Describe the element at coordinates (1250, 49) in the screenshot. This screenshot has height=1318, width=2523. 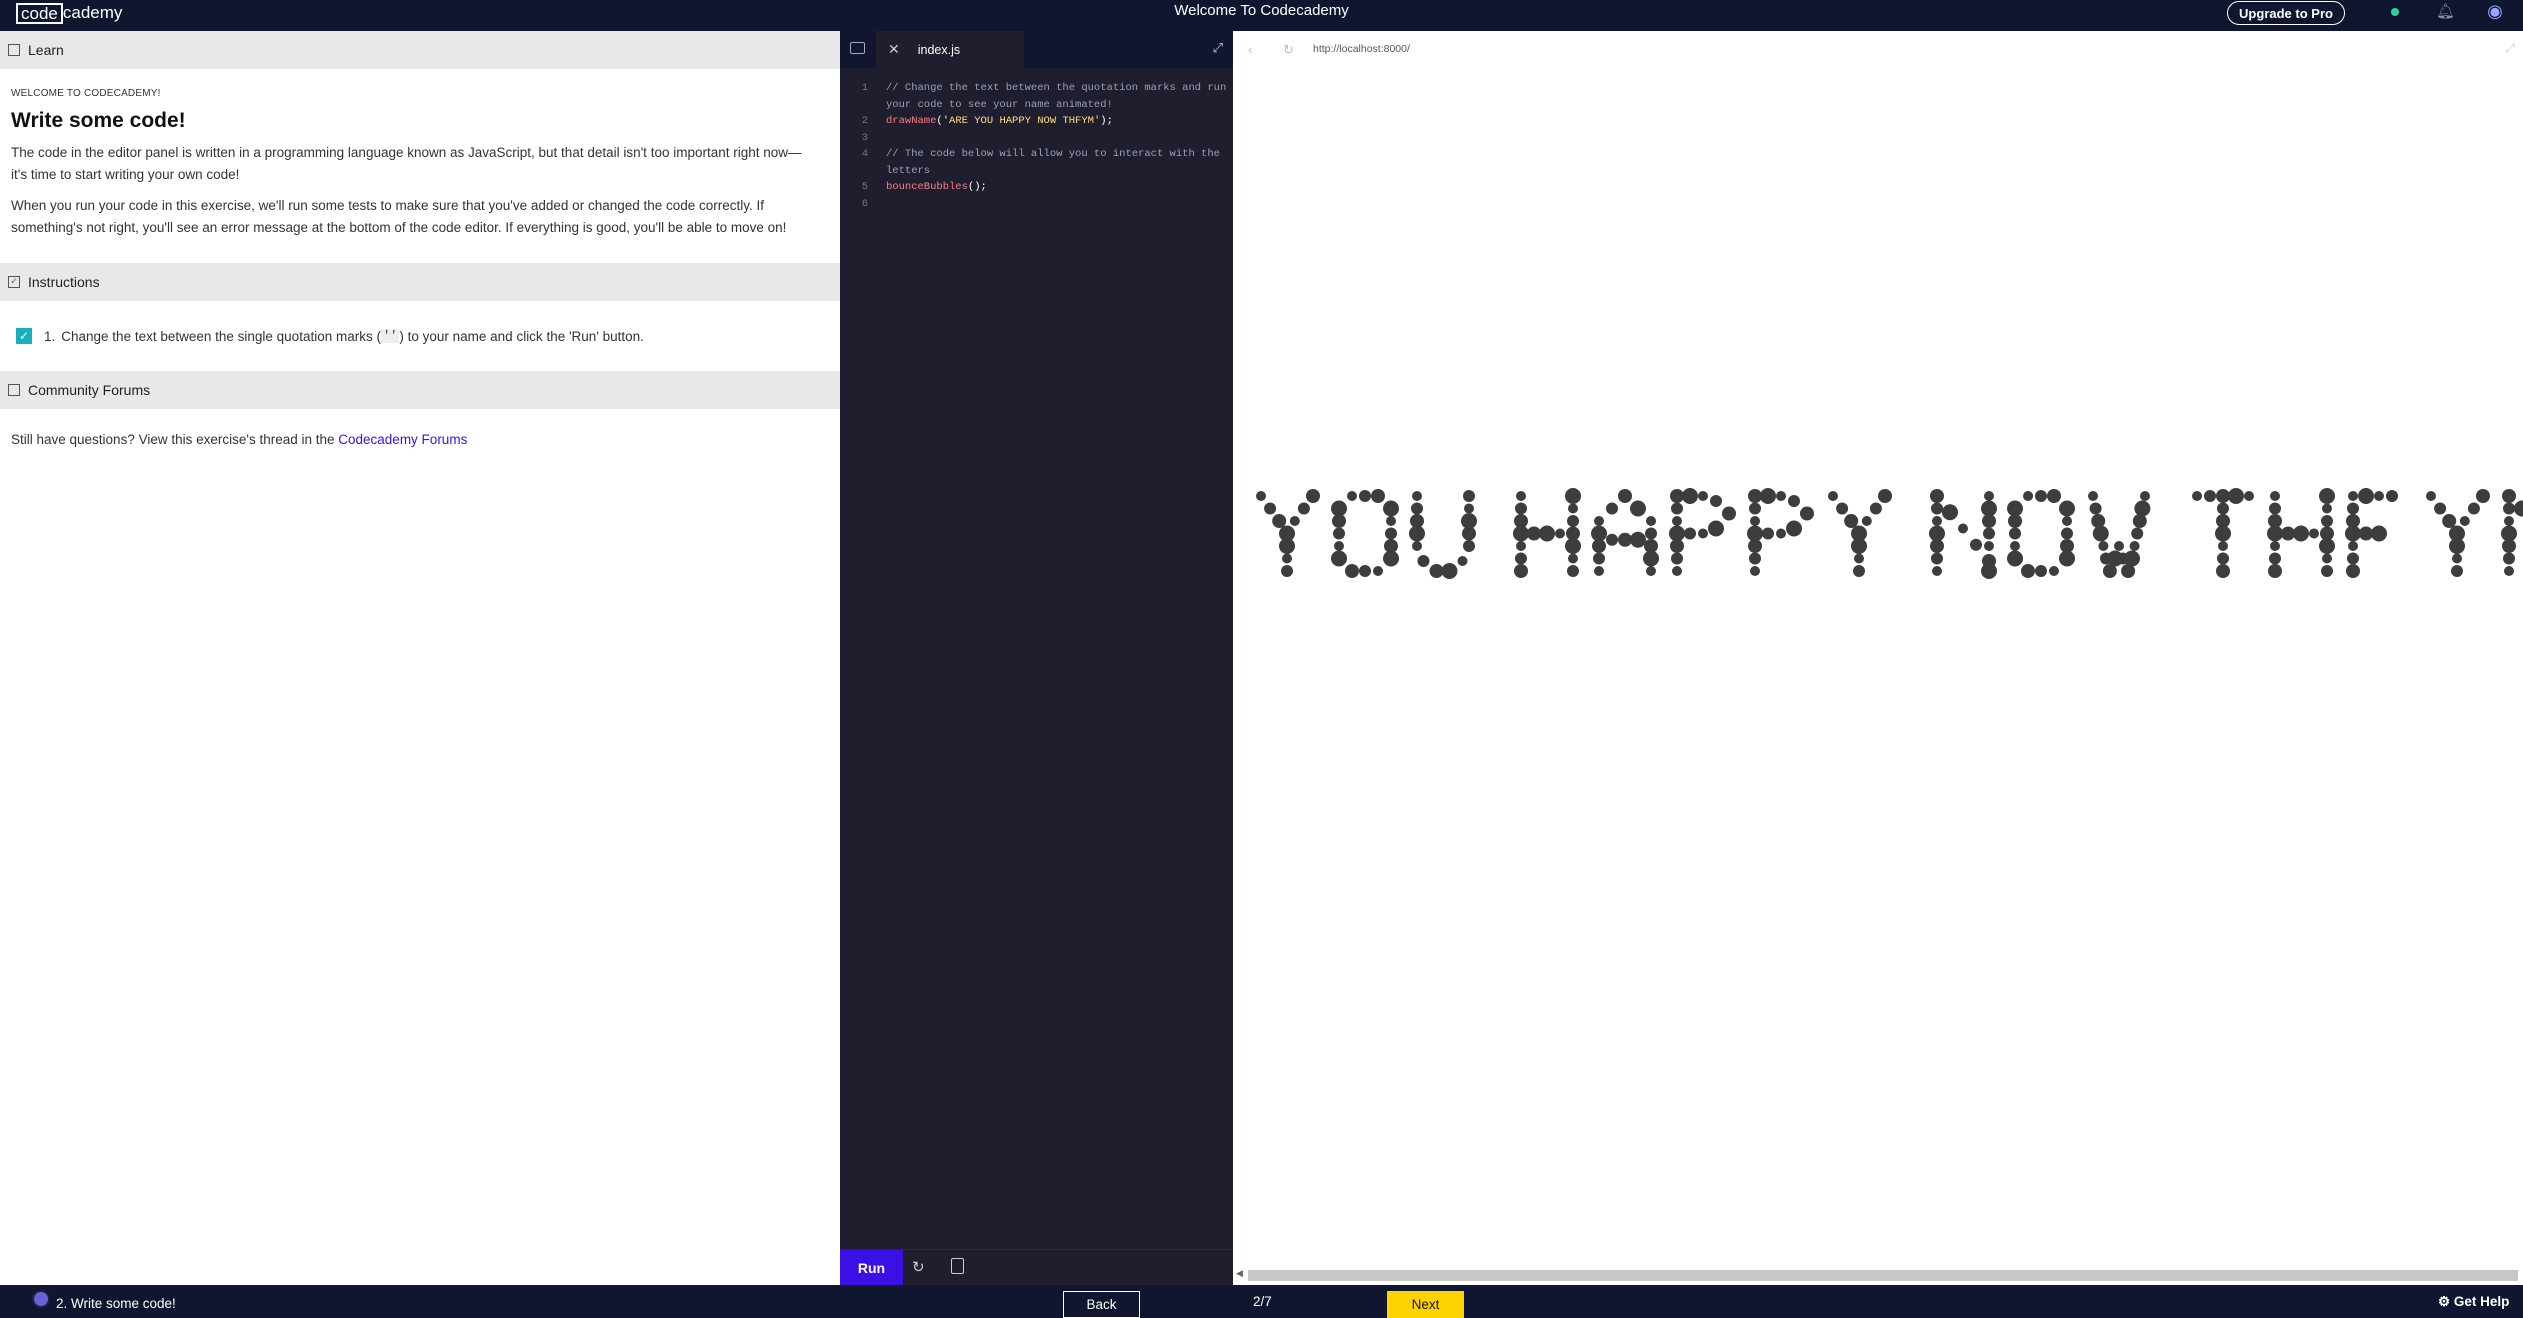
I see `back-arrow-icon: ‹` at that location.